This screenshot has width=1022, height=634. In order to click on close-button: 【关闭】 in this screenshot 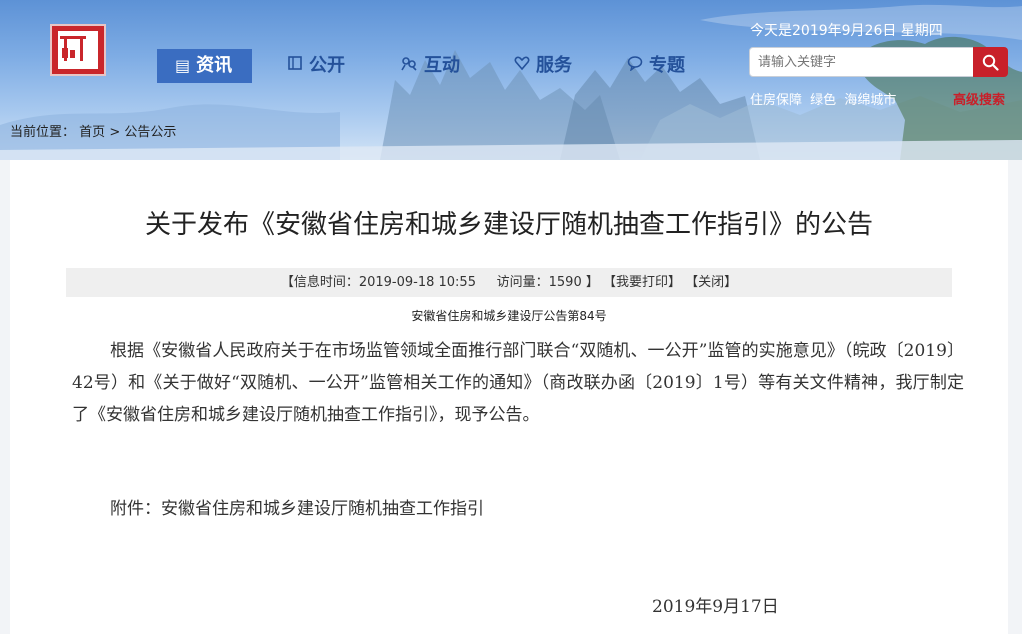, I will do `click(711, 282)`.